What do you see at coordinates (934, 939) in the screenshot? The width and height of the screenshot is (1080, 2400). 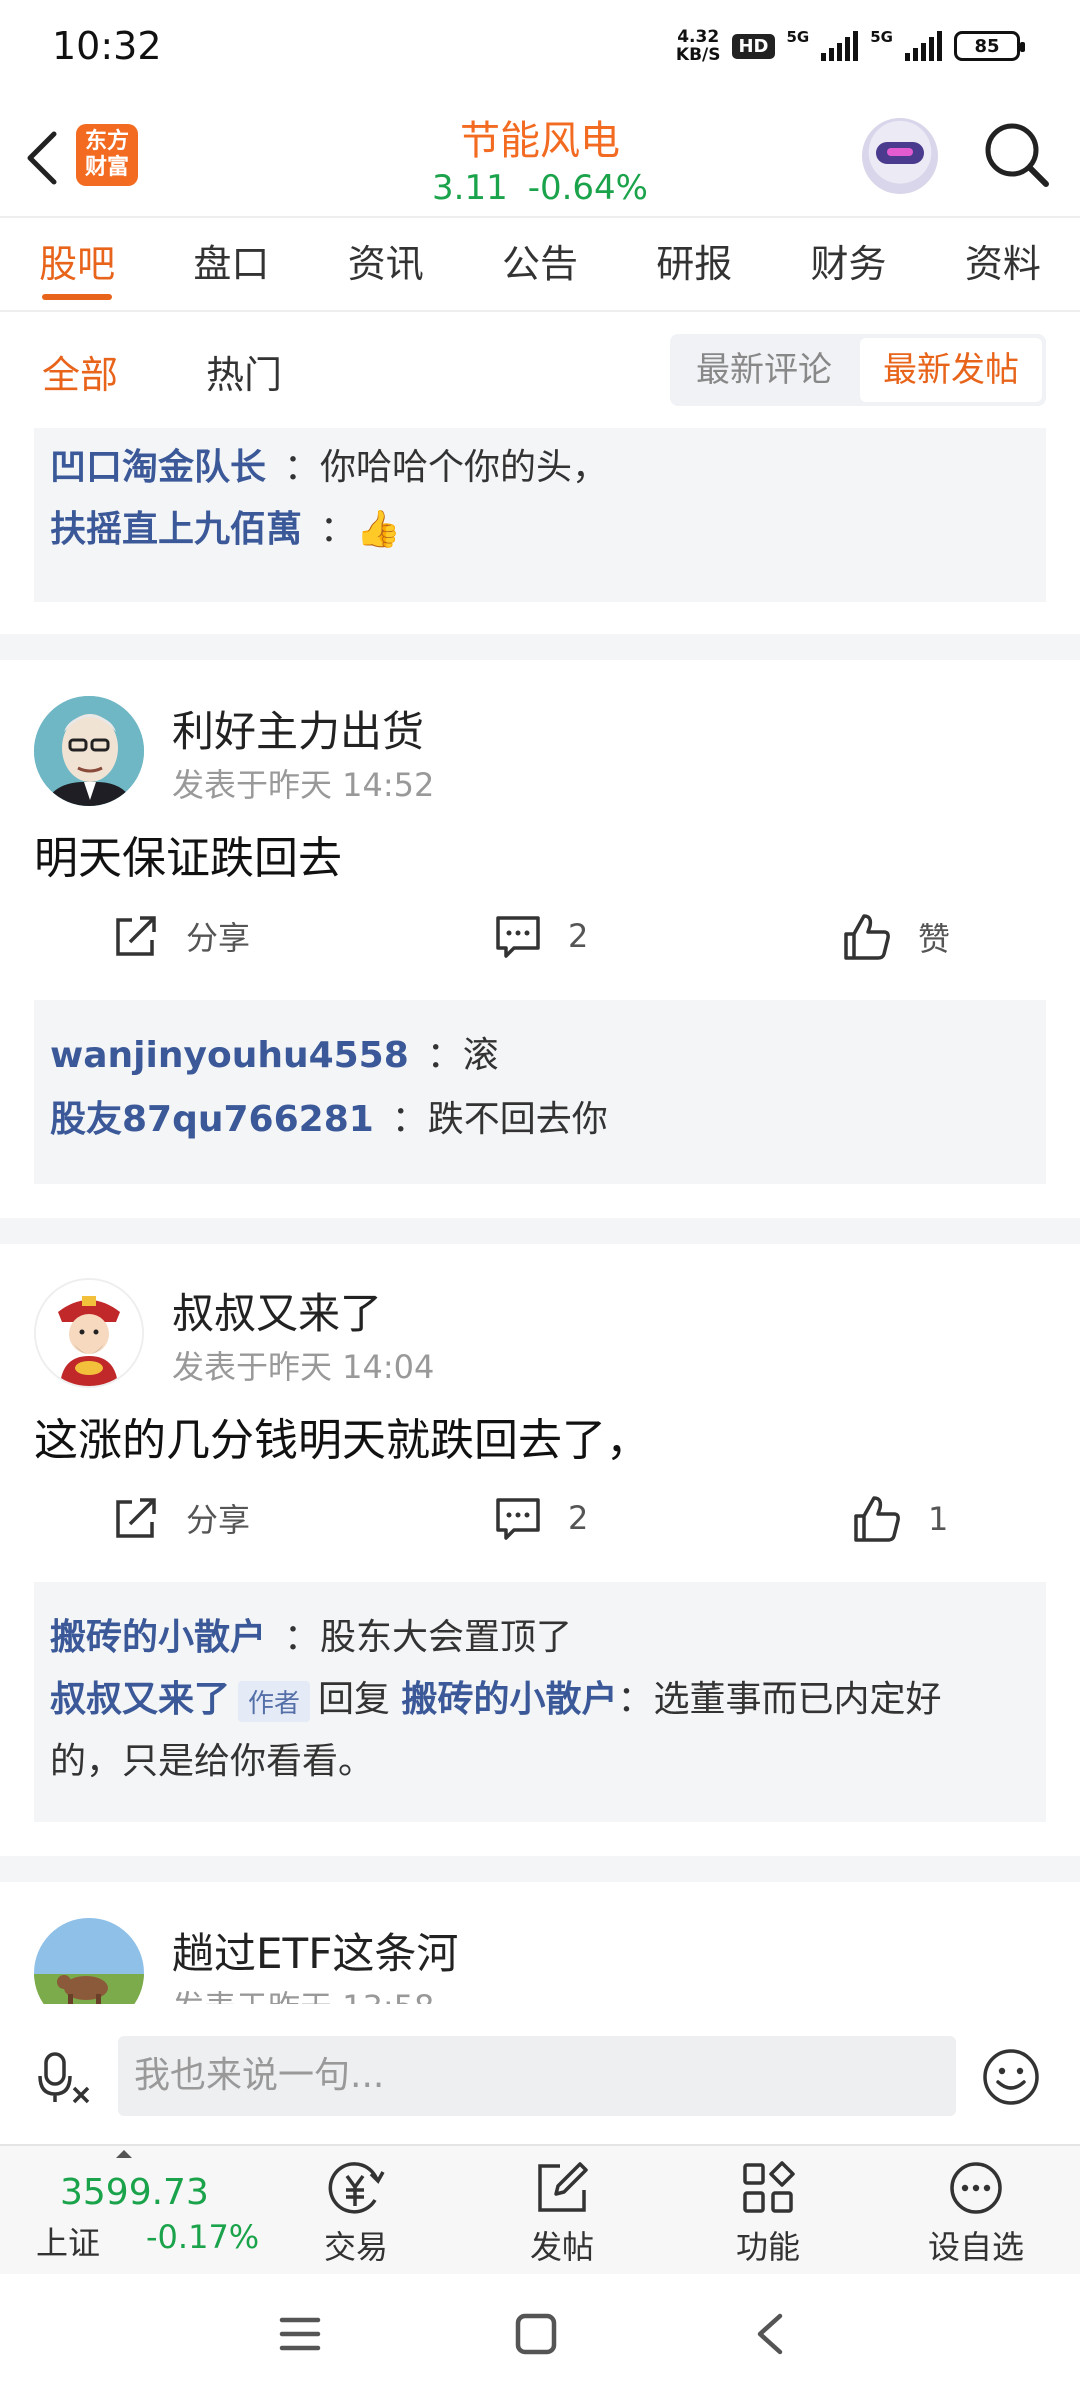 I see `like-label: 赞` at bounding box center [934, 939].